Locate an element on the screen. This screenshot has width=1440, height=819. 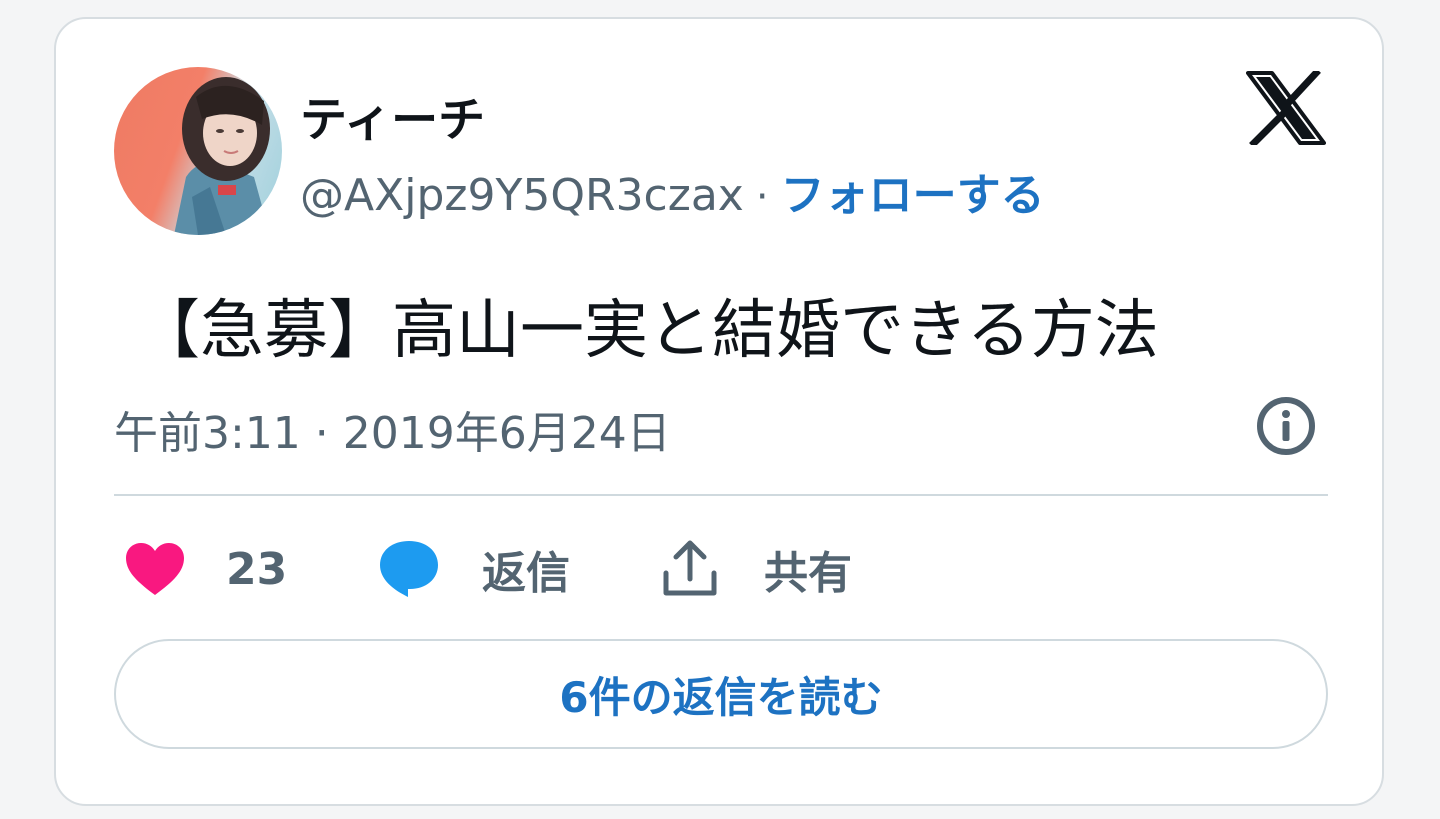
divider is located at coordinates (721, 495).